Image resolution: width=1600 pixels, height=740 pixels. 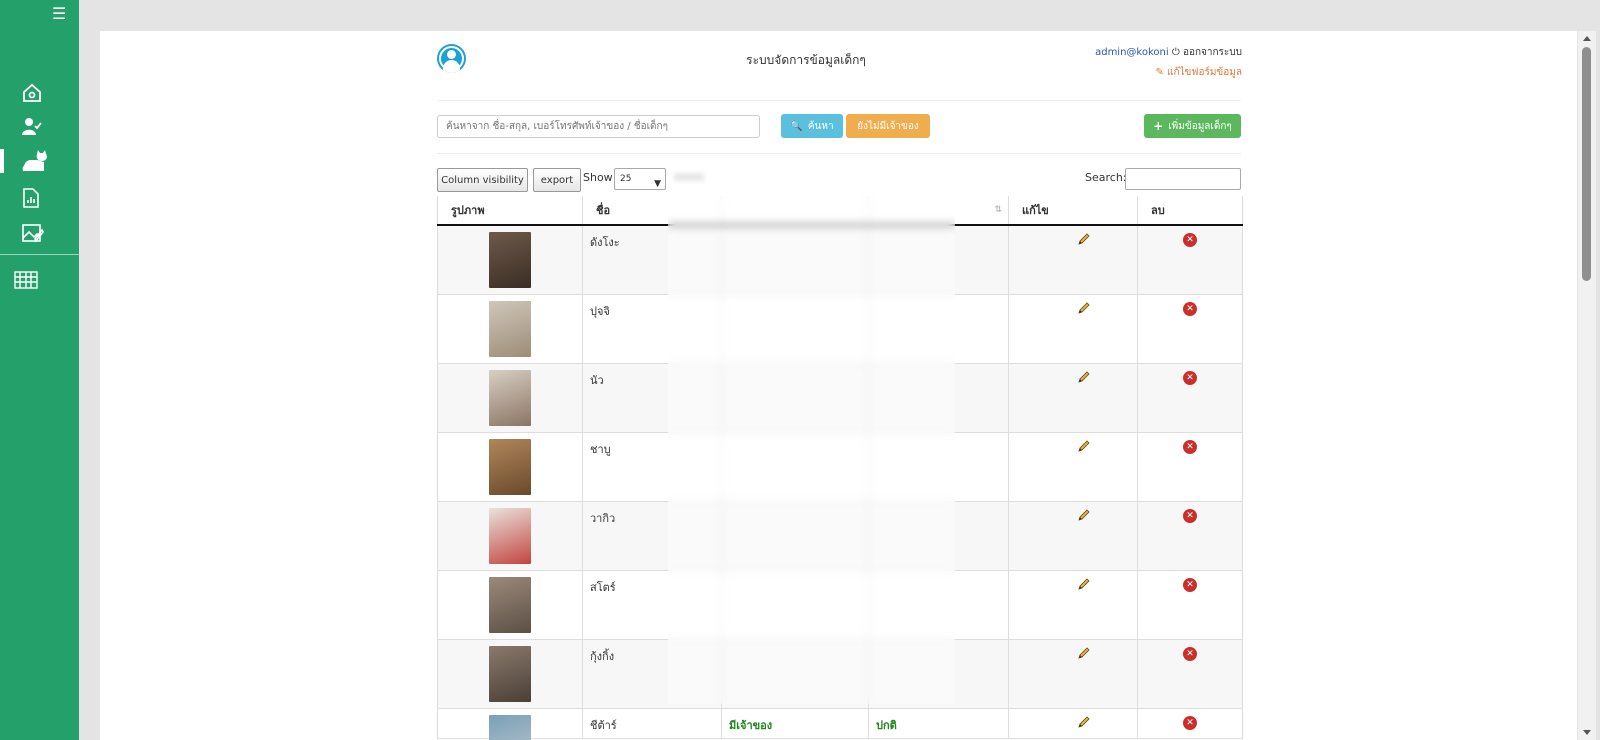 I want to click on user-name: admin@kokoni, so click(x=1132, y=52).